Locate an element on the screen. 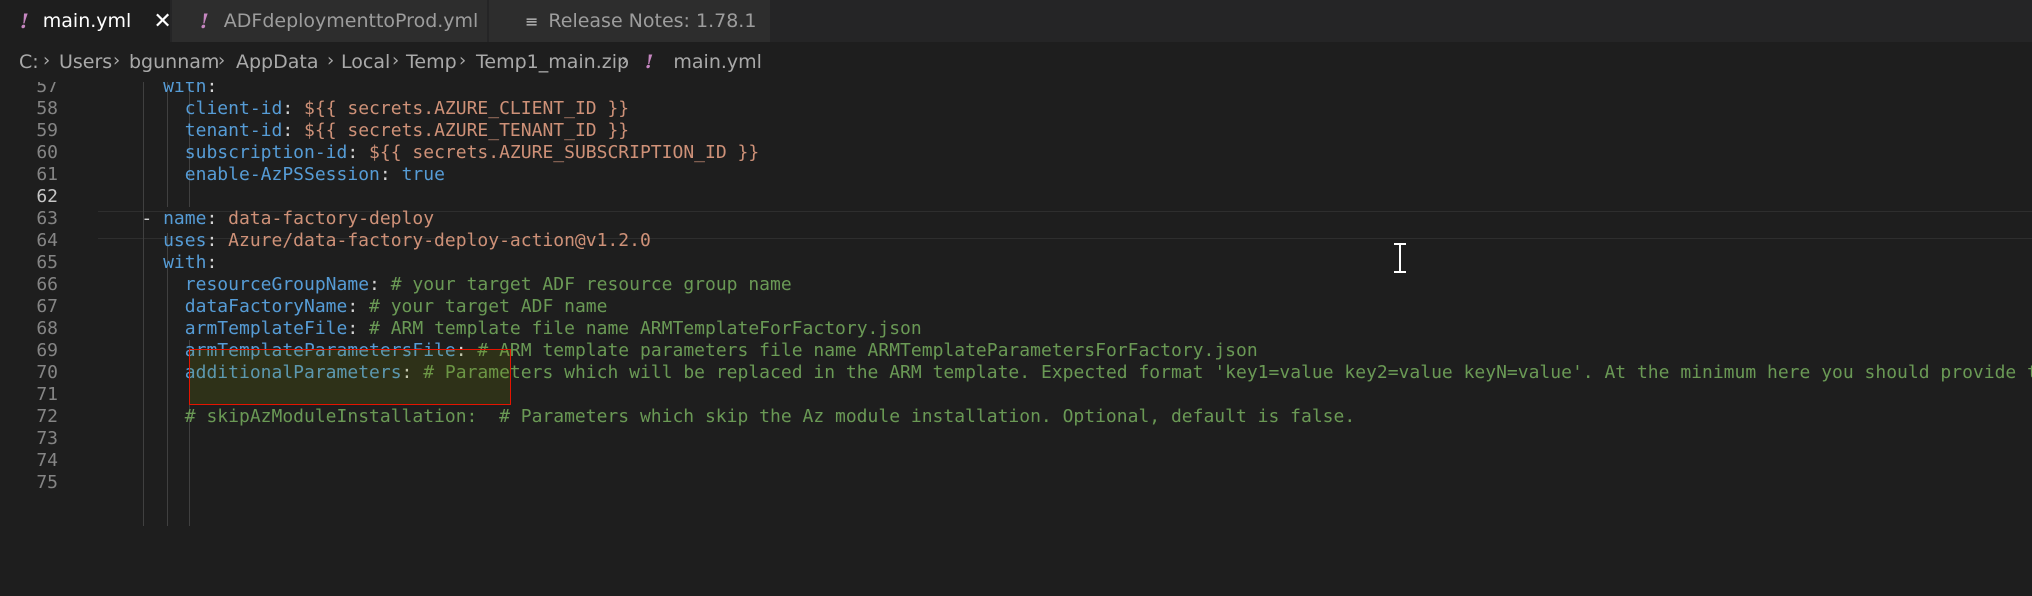 The height and width of the screenshot is (596, 2032). line-number: 65 is located at coordinates (47, 262).